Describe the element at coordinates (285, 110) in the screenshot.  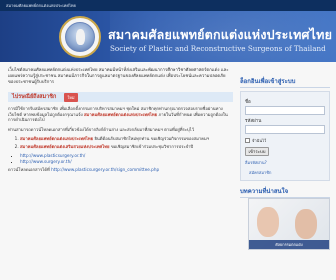
I see `username-field` at that location.